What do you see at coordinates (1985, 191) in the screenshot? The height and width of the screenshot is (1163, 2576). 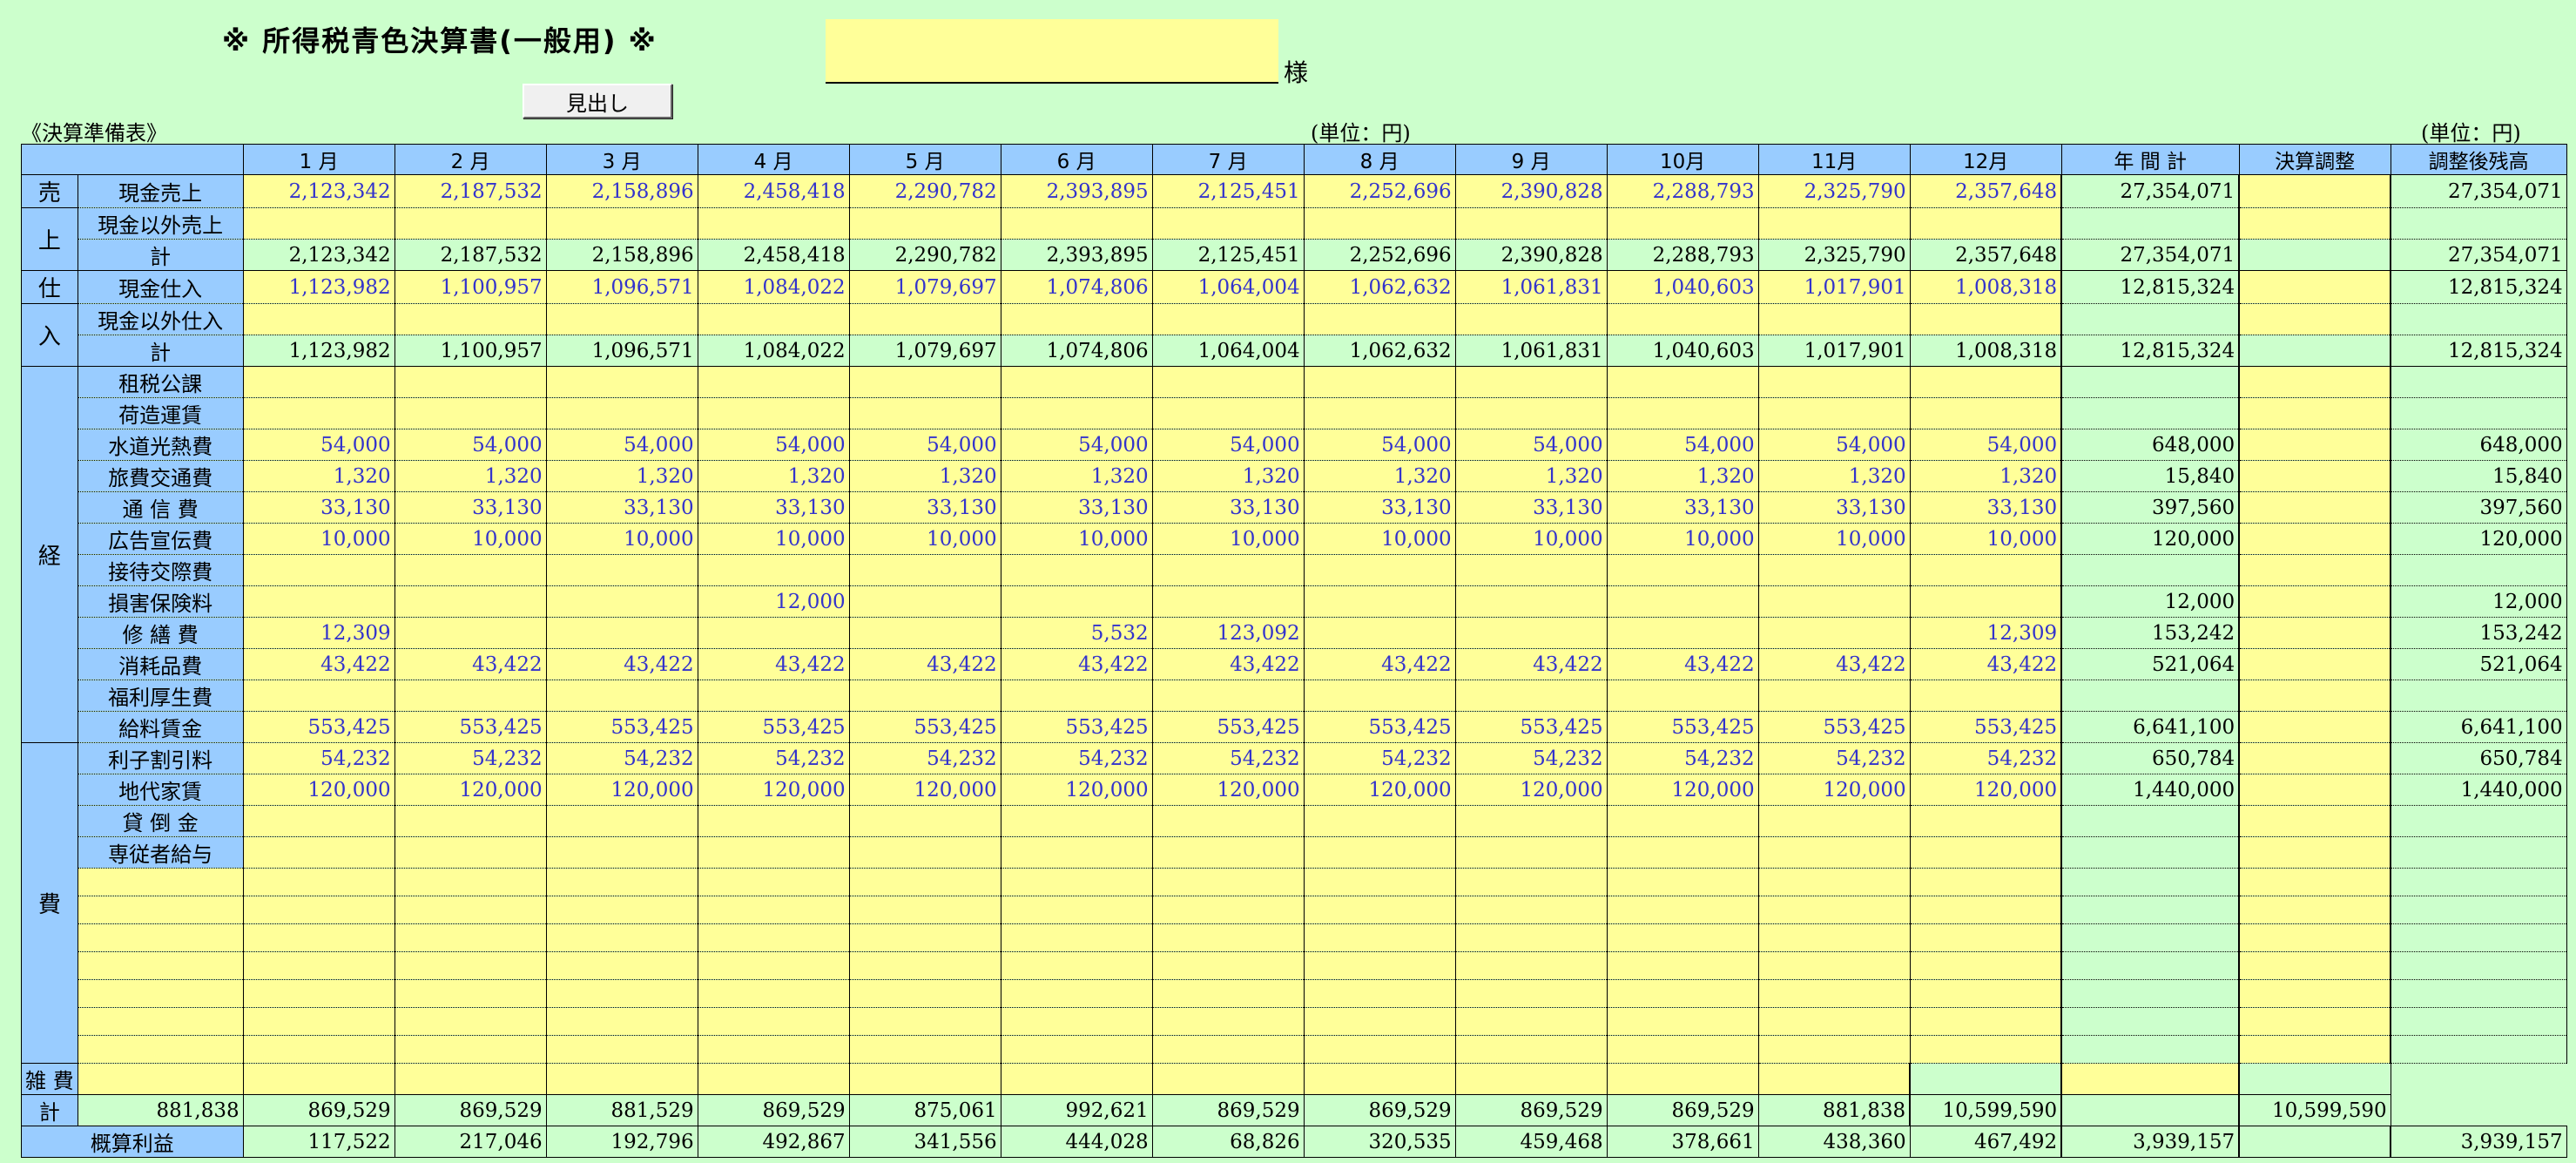 I see `month-cell: 2,357,648` at bounding box center [1985, 191].